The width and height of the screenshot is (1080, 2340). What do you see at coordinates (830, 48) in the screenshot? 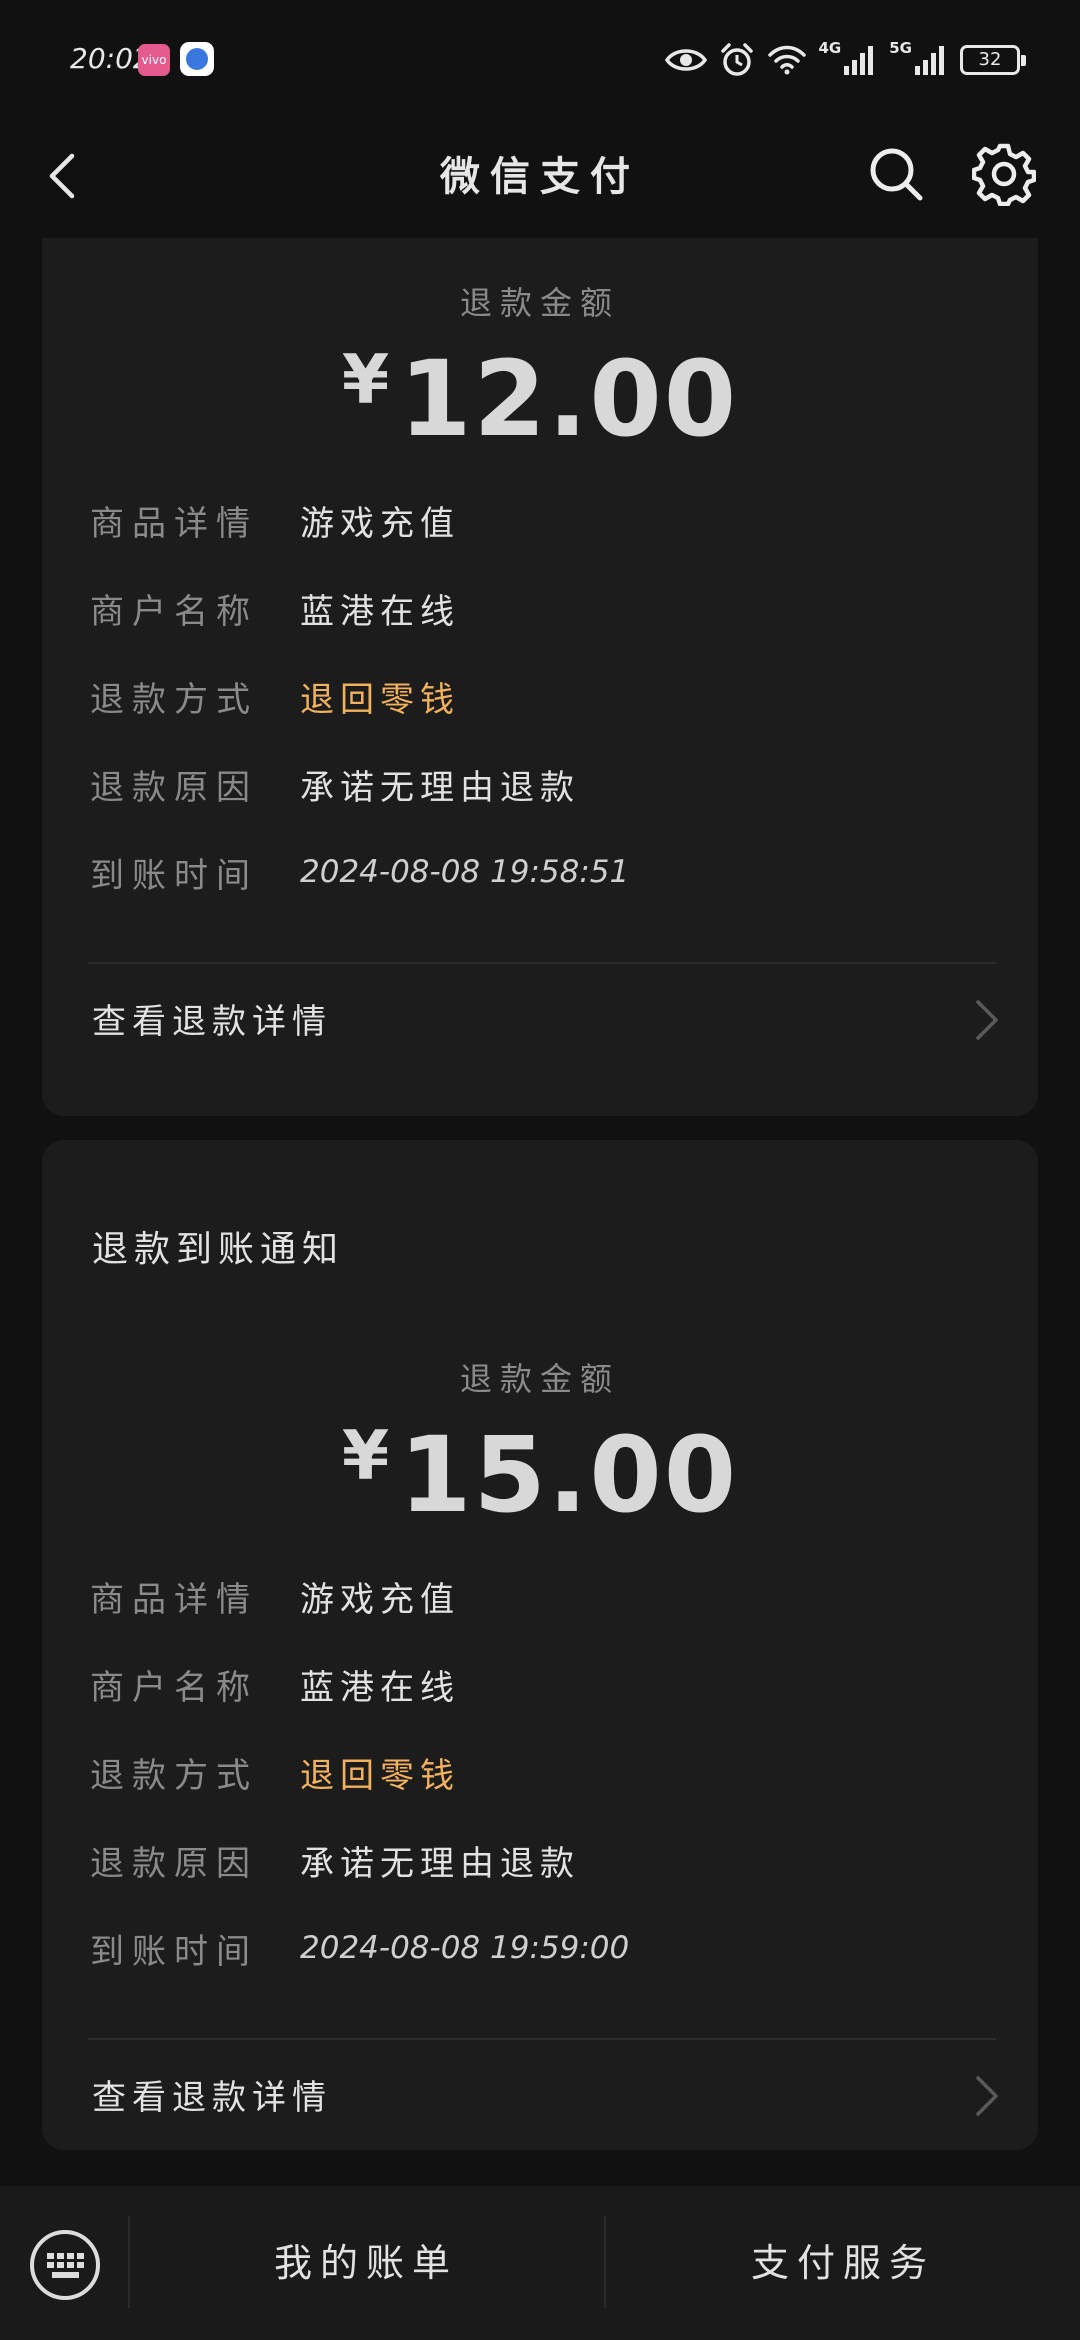
I see `network-type-4g: 4G` at bounding box center [830, 48].